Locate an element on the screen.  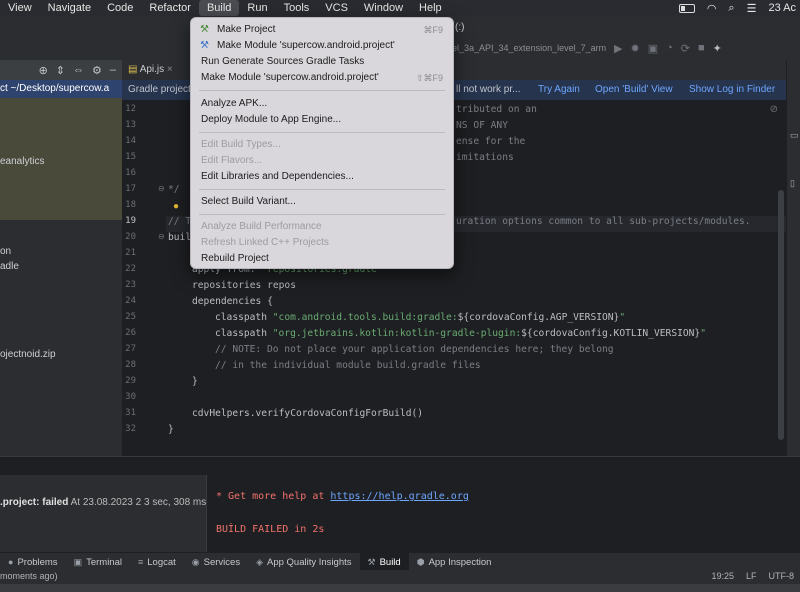
tab-label: Terminal is located at coordinates (104, 562).